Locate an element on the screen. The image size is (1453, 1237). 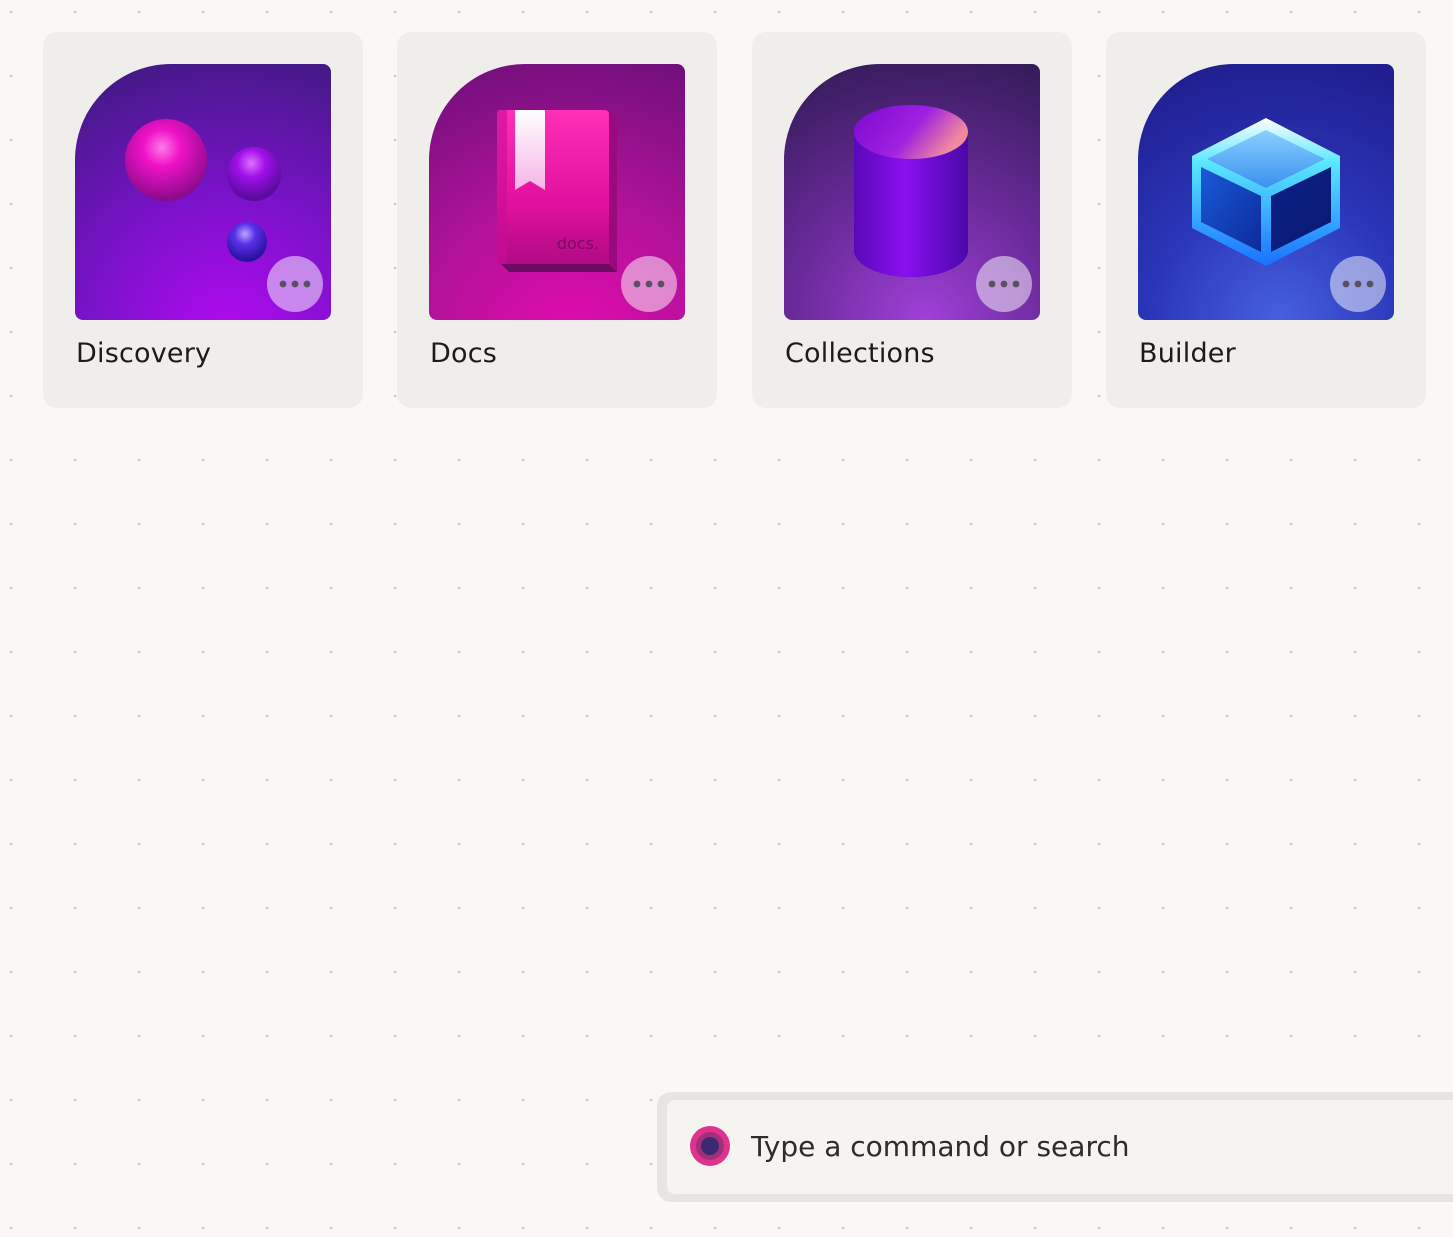
app-card-docs: docs. Docs is located at coordinates (557, 220).